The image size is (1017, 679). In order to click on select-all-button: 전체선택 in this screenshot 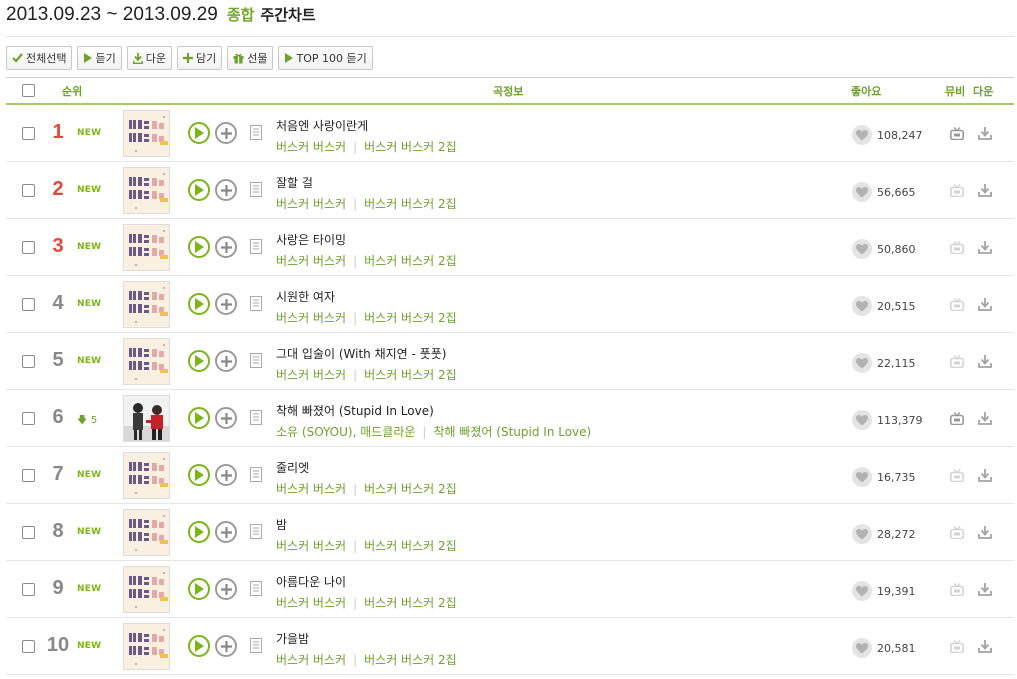, I will do `click(39, 58)`.